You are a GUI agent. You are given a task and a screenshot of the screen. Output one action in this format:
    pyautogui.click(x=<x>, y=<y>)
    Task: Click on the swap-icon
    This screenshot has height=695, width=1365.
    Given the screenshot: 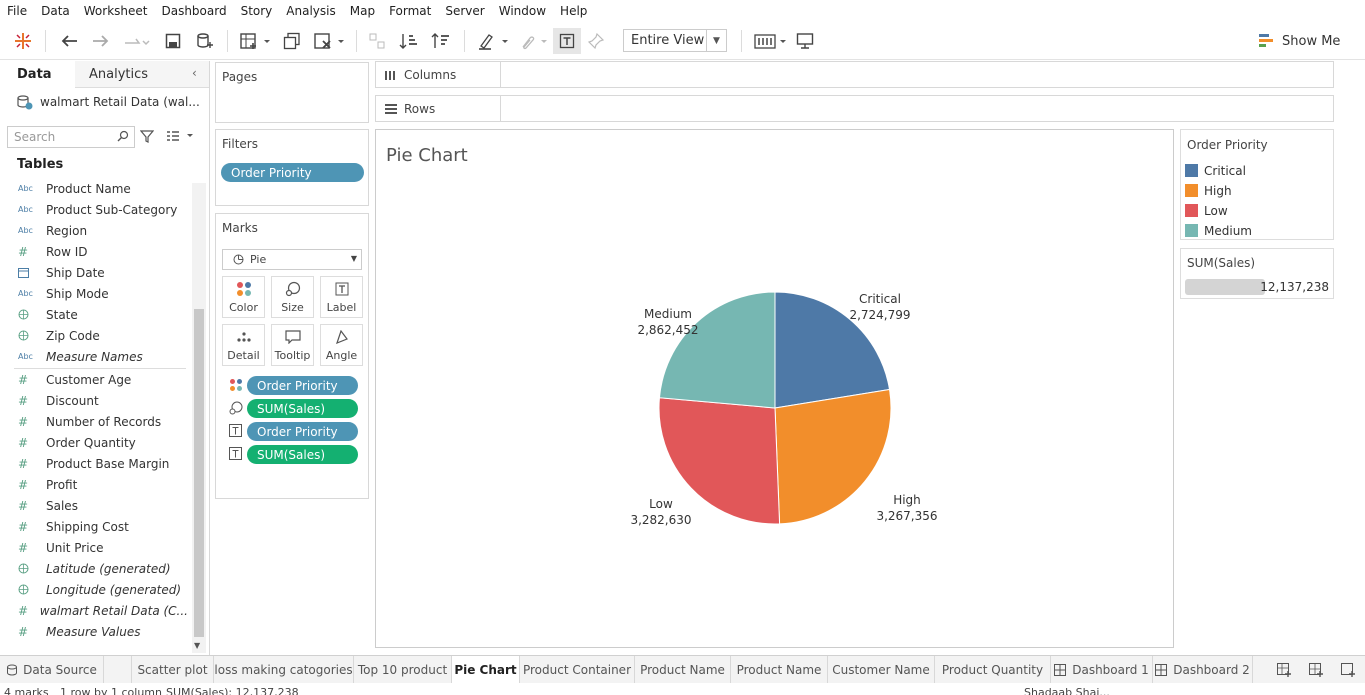 What is the action you would take?
    pyautogui.click(x=377, y=41)
    